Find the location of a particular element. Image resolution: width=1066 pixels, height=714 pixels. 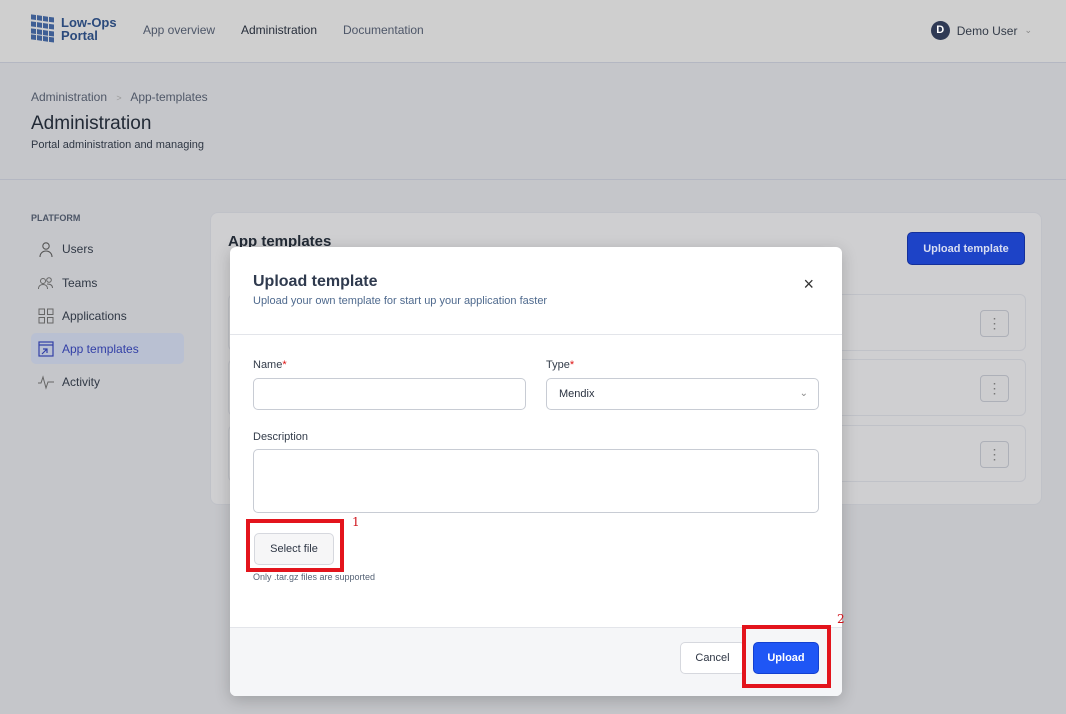

sidebar-item-app-templates: App templates is located at coordinates (107, 348).